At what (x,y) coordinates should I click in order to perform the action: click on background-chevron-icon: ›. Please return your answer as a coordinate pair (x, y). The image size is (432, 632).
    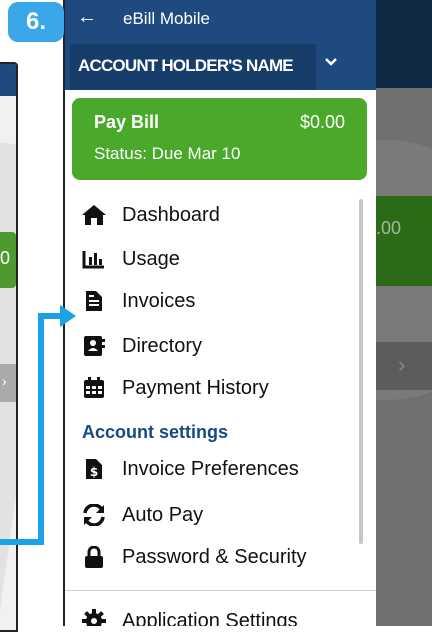
    Looking at the image, I should click on (402, 364).